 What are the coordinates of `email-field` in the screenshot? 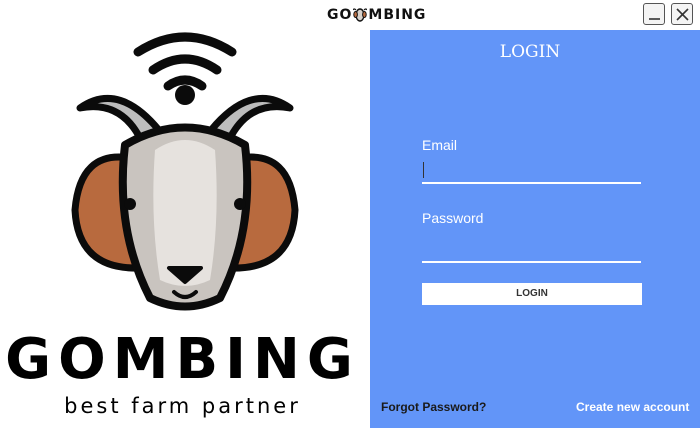 It's located at (531, 172).